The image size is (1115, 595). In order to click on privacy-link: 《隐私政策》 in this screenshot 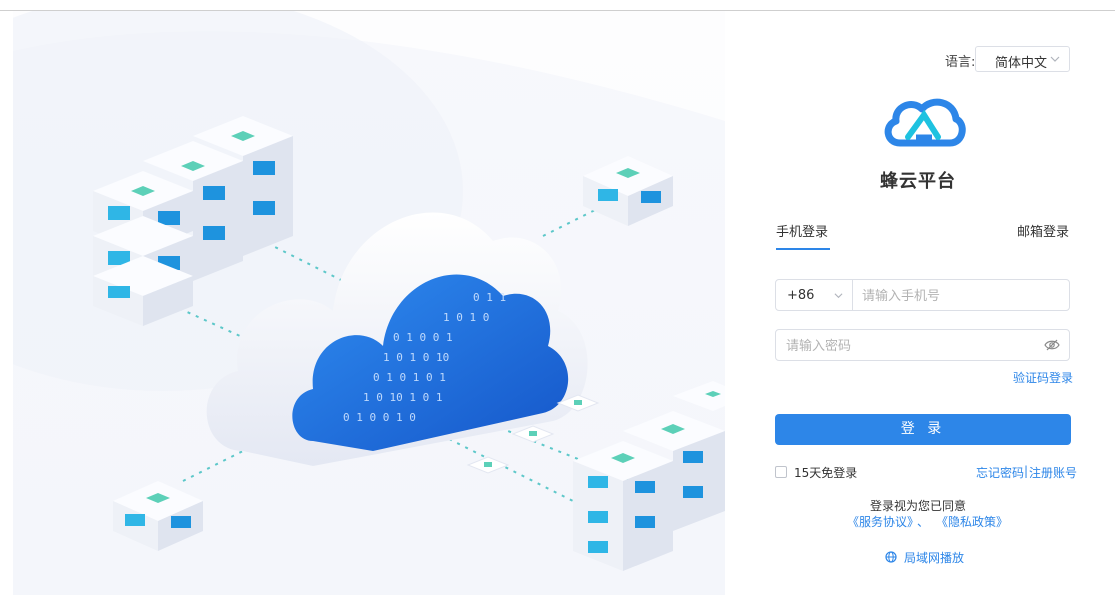, I will do `click(972, 521)`.